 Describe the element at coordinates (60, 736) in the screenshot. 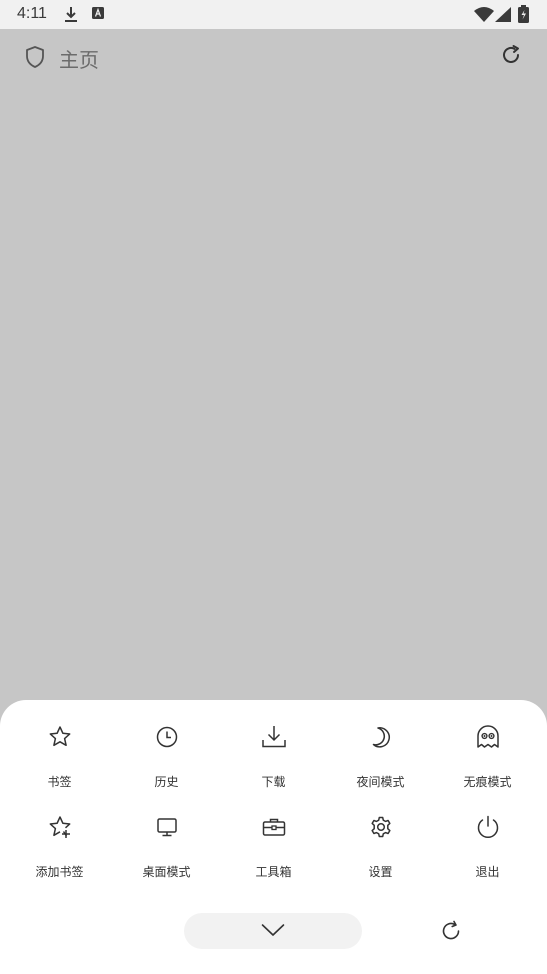

I see `star-icon` at that location.